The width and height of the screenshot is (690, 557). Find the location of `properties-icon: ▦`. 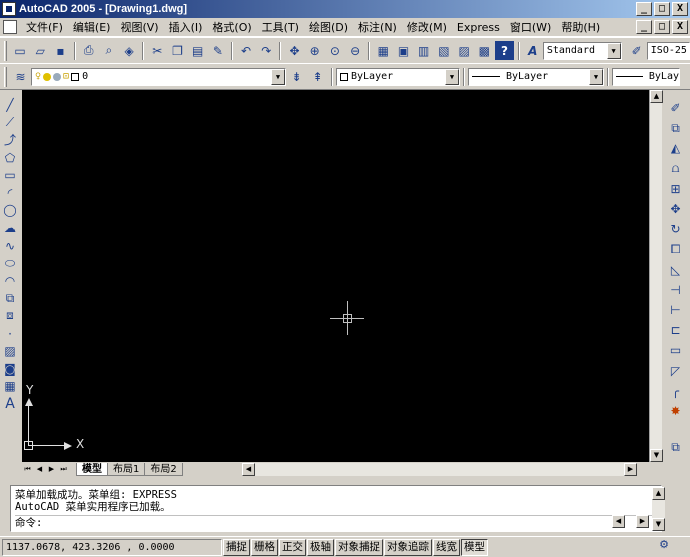

properties-icon: ▦ is located at coordinates (383, 50).